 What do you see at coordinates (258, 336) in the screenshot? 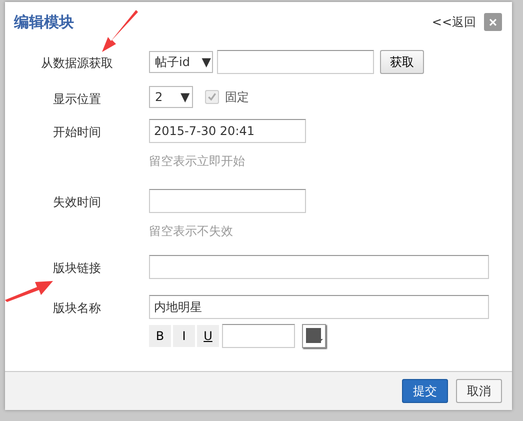
I see `size-field` at bounding box center [258, 336].